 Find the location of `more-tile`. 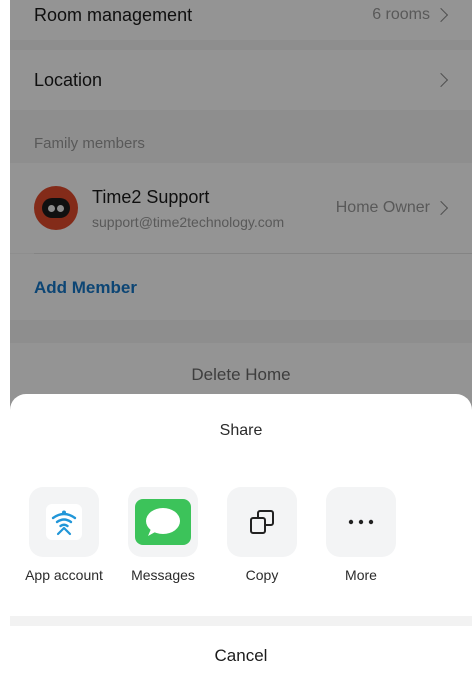

more-tile is located at coordinates (361, 522).